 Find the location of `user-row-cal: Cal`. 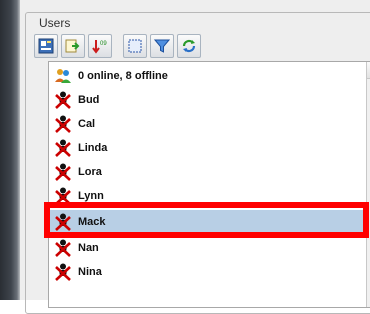

user-row-cal: Cal is located at coordinates (207, 124).